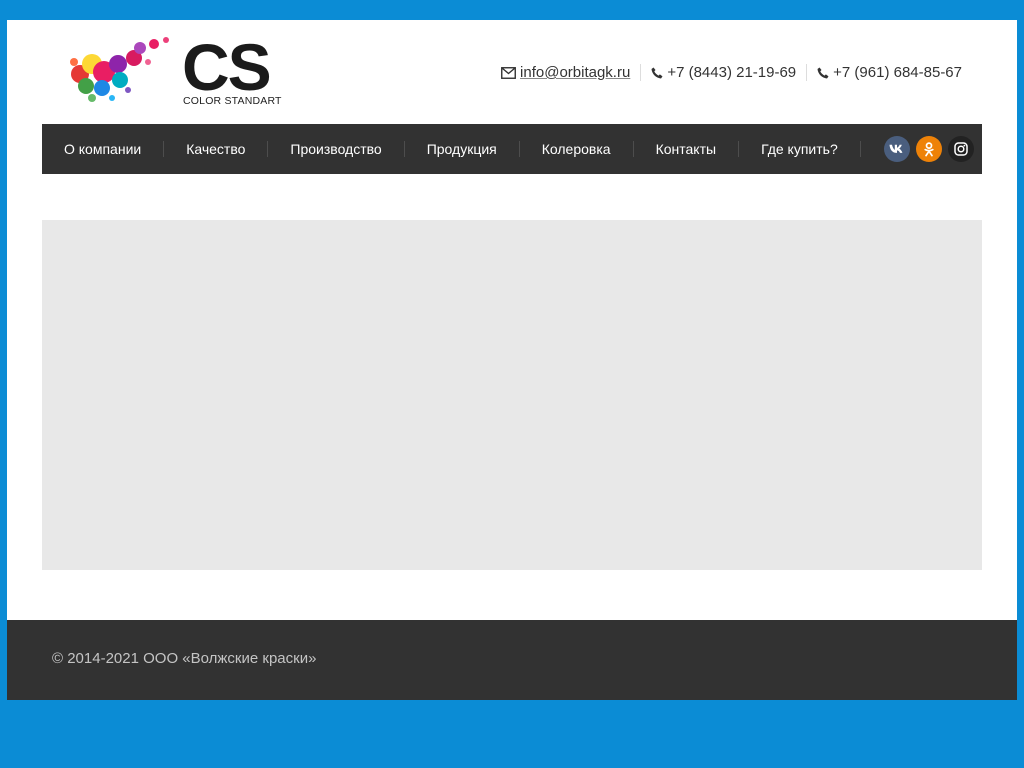 The width and height of the screenshot is (1024, 768). What do you see at coordinates (731, 72) in the screenshot?
I see `phone-number-1: +7 (8443) 21-19-69` at bounding box center [731, 72].